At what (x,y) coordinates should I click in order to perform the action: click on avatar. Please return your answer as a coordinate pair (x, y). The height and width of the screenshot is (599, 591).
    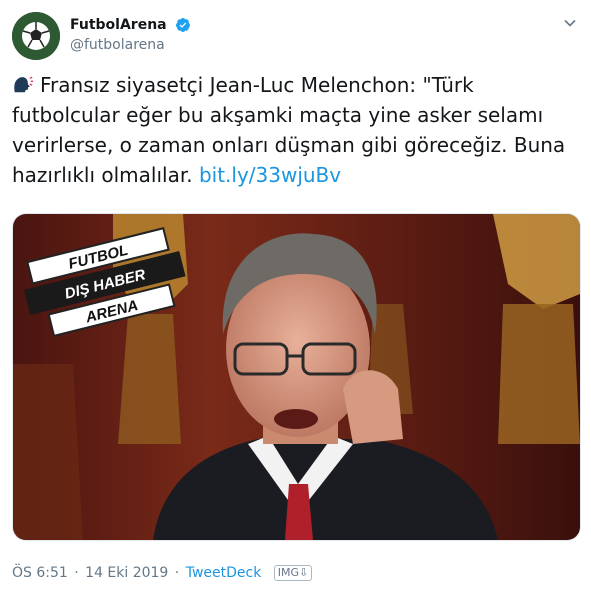
    Looking at the image, I should click on (36, 36).